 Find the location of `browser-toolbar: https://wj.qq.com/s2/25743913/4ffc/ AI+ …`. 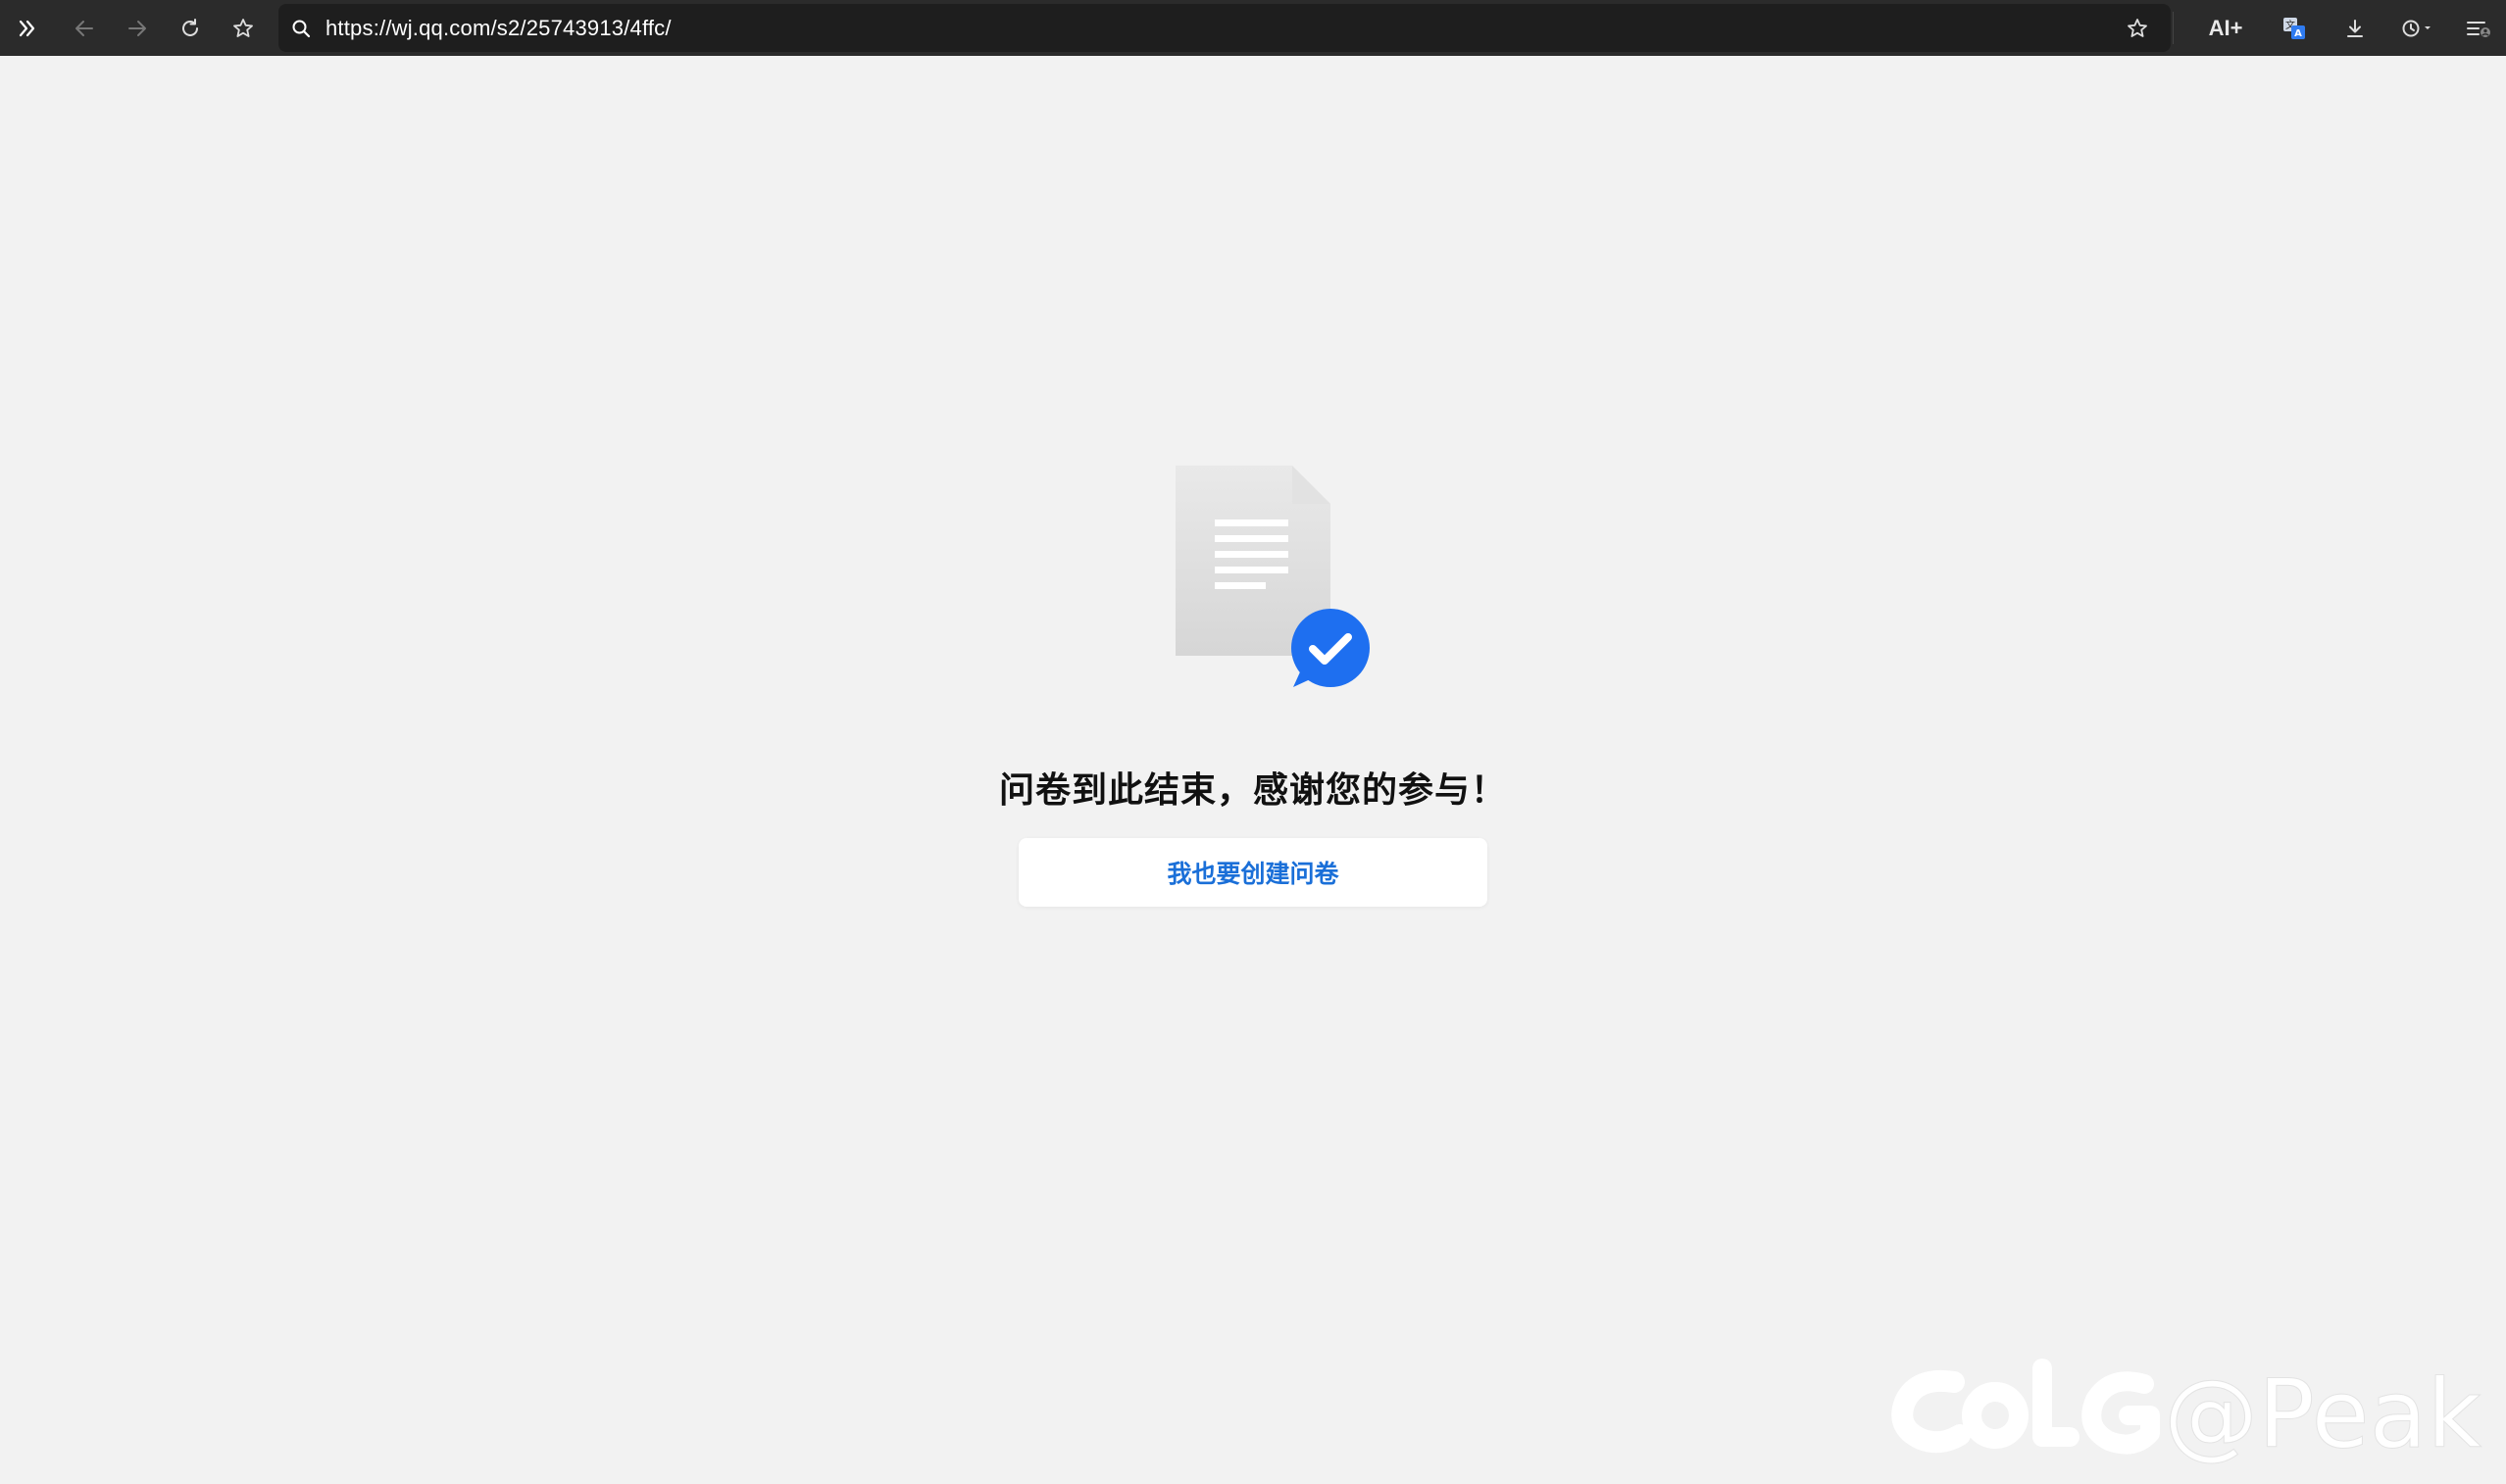

browser-toolbar: https://wj.qq.com/s2/25743913/4ffc/ AI+ … is located at coordinates (1253, 28).